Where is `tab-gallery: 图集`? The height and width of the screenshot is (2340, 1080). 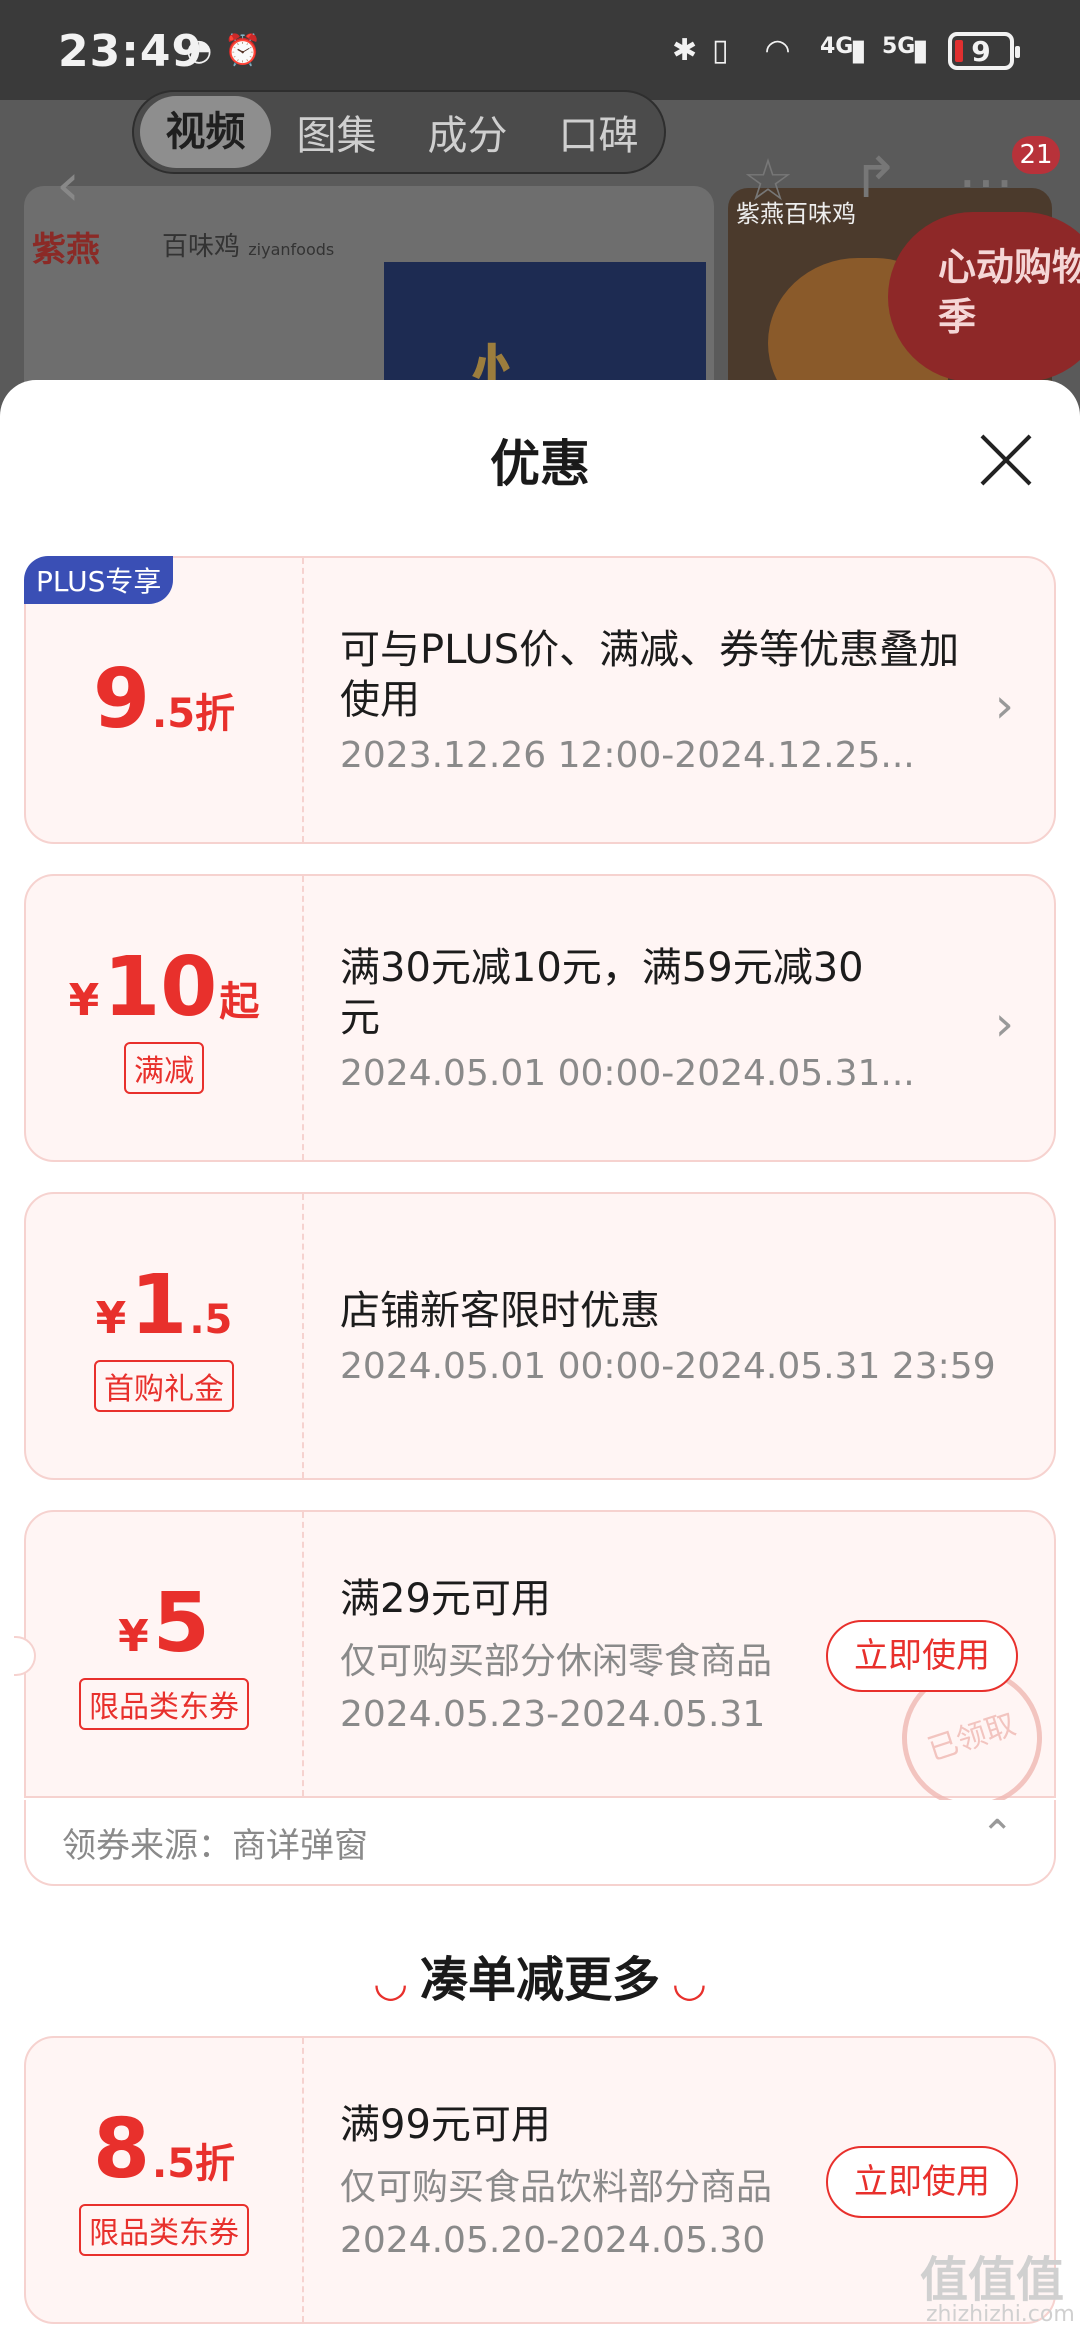
tab-gallery: 图集 is located at coordinates (336, 132).